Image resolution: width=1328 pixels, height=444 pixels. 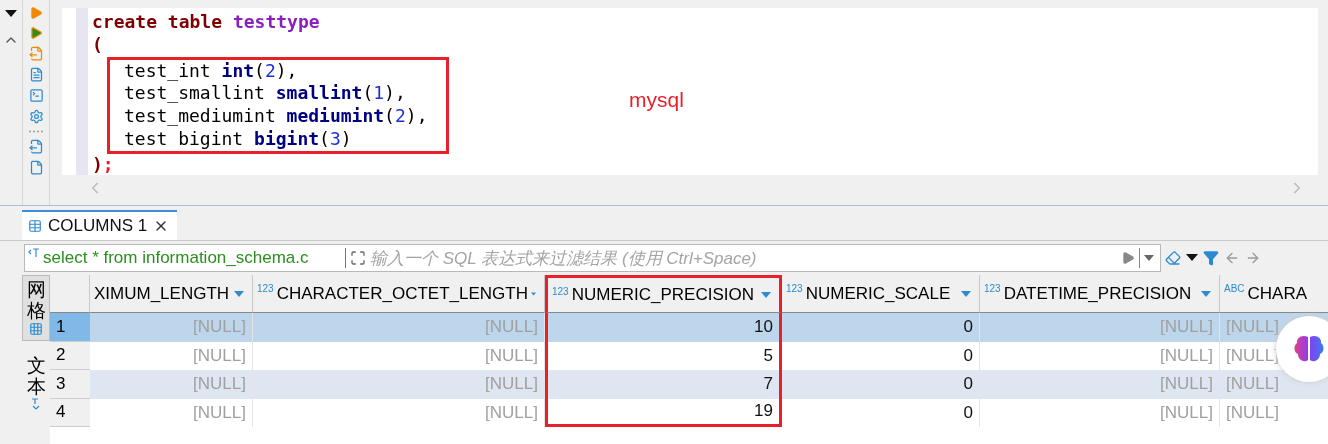 I want to click on text-icon, so click(x=36, y=403).